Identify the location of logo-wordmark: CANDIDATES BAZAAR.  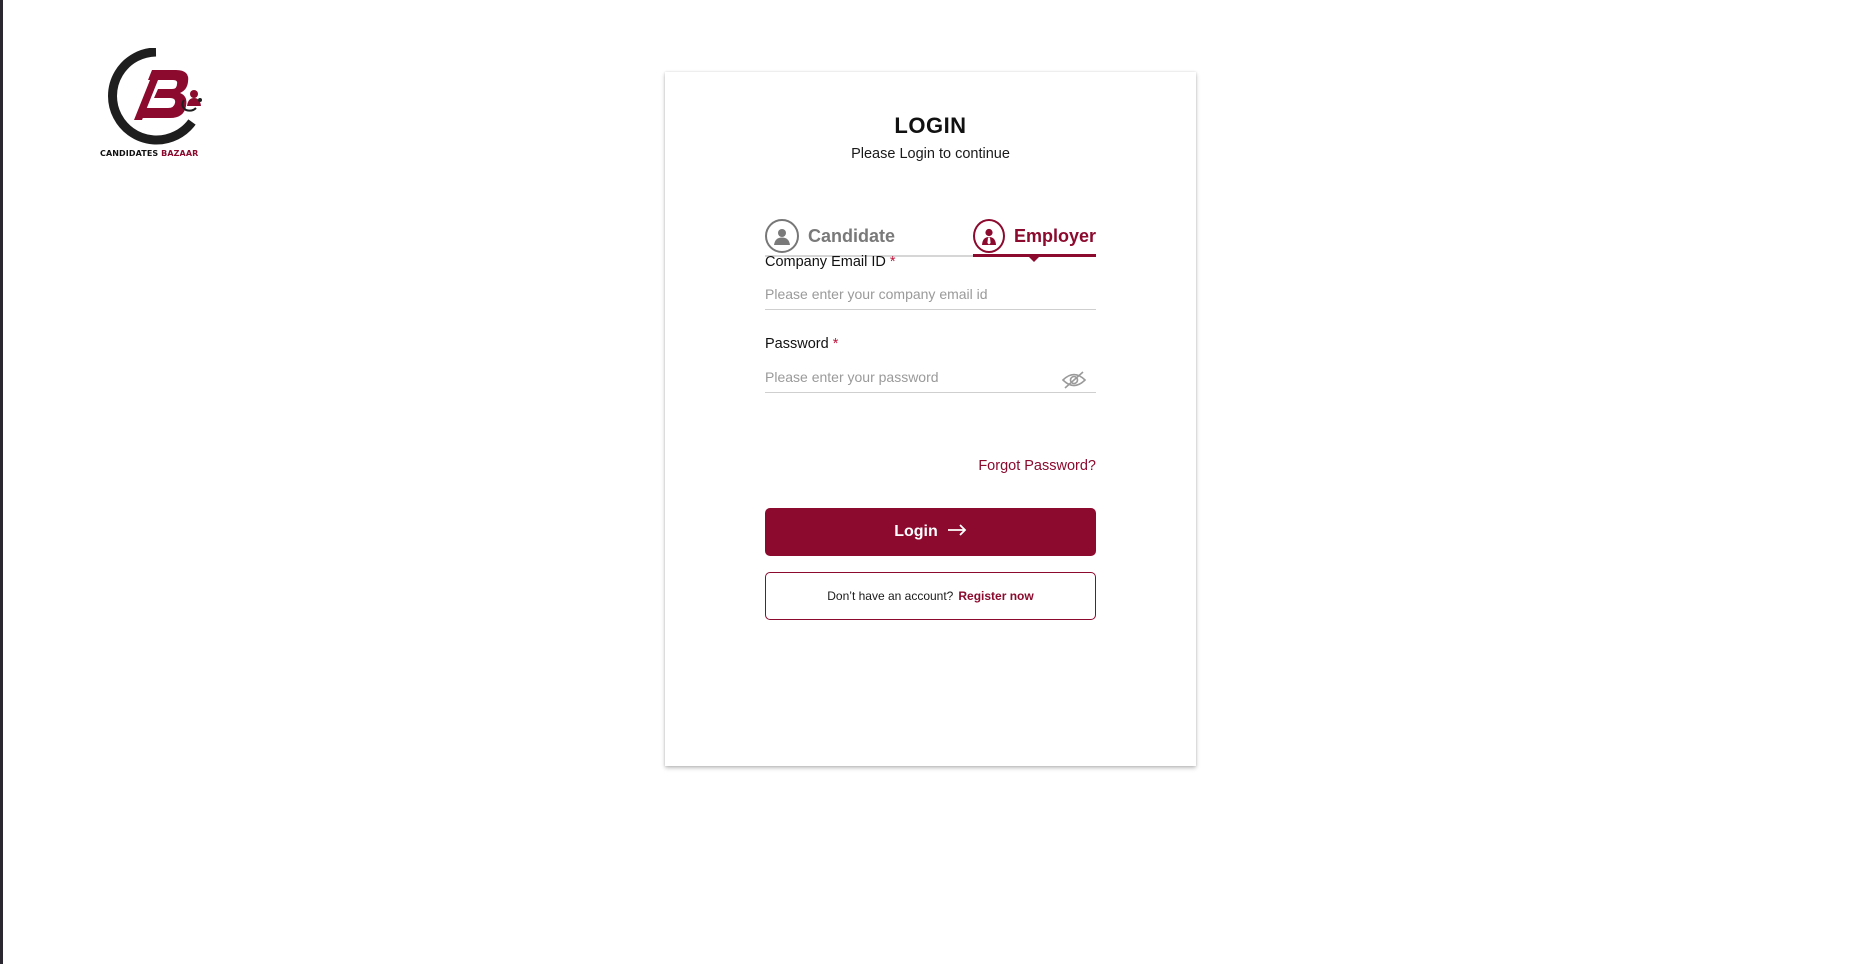
(152, 153).